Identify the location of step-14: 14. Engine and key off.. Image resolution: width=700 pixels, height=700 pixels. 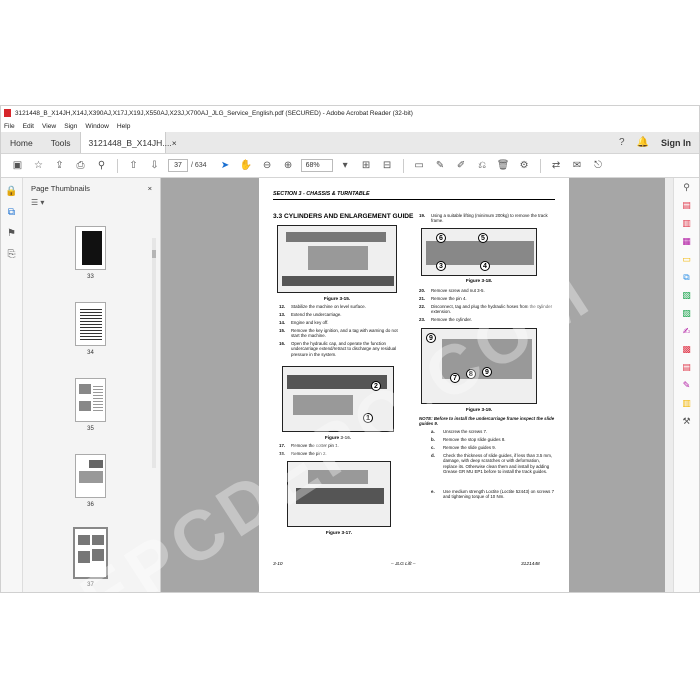
(304, 322).